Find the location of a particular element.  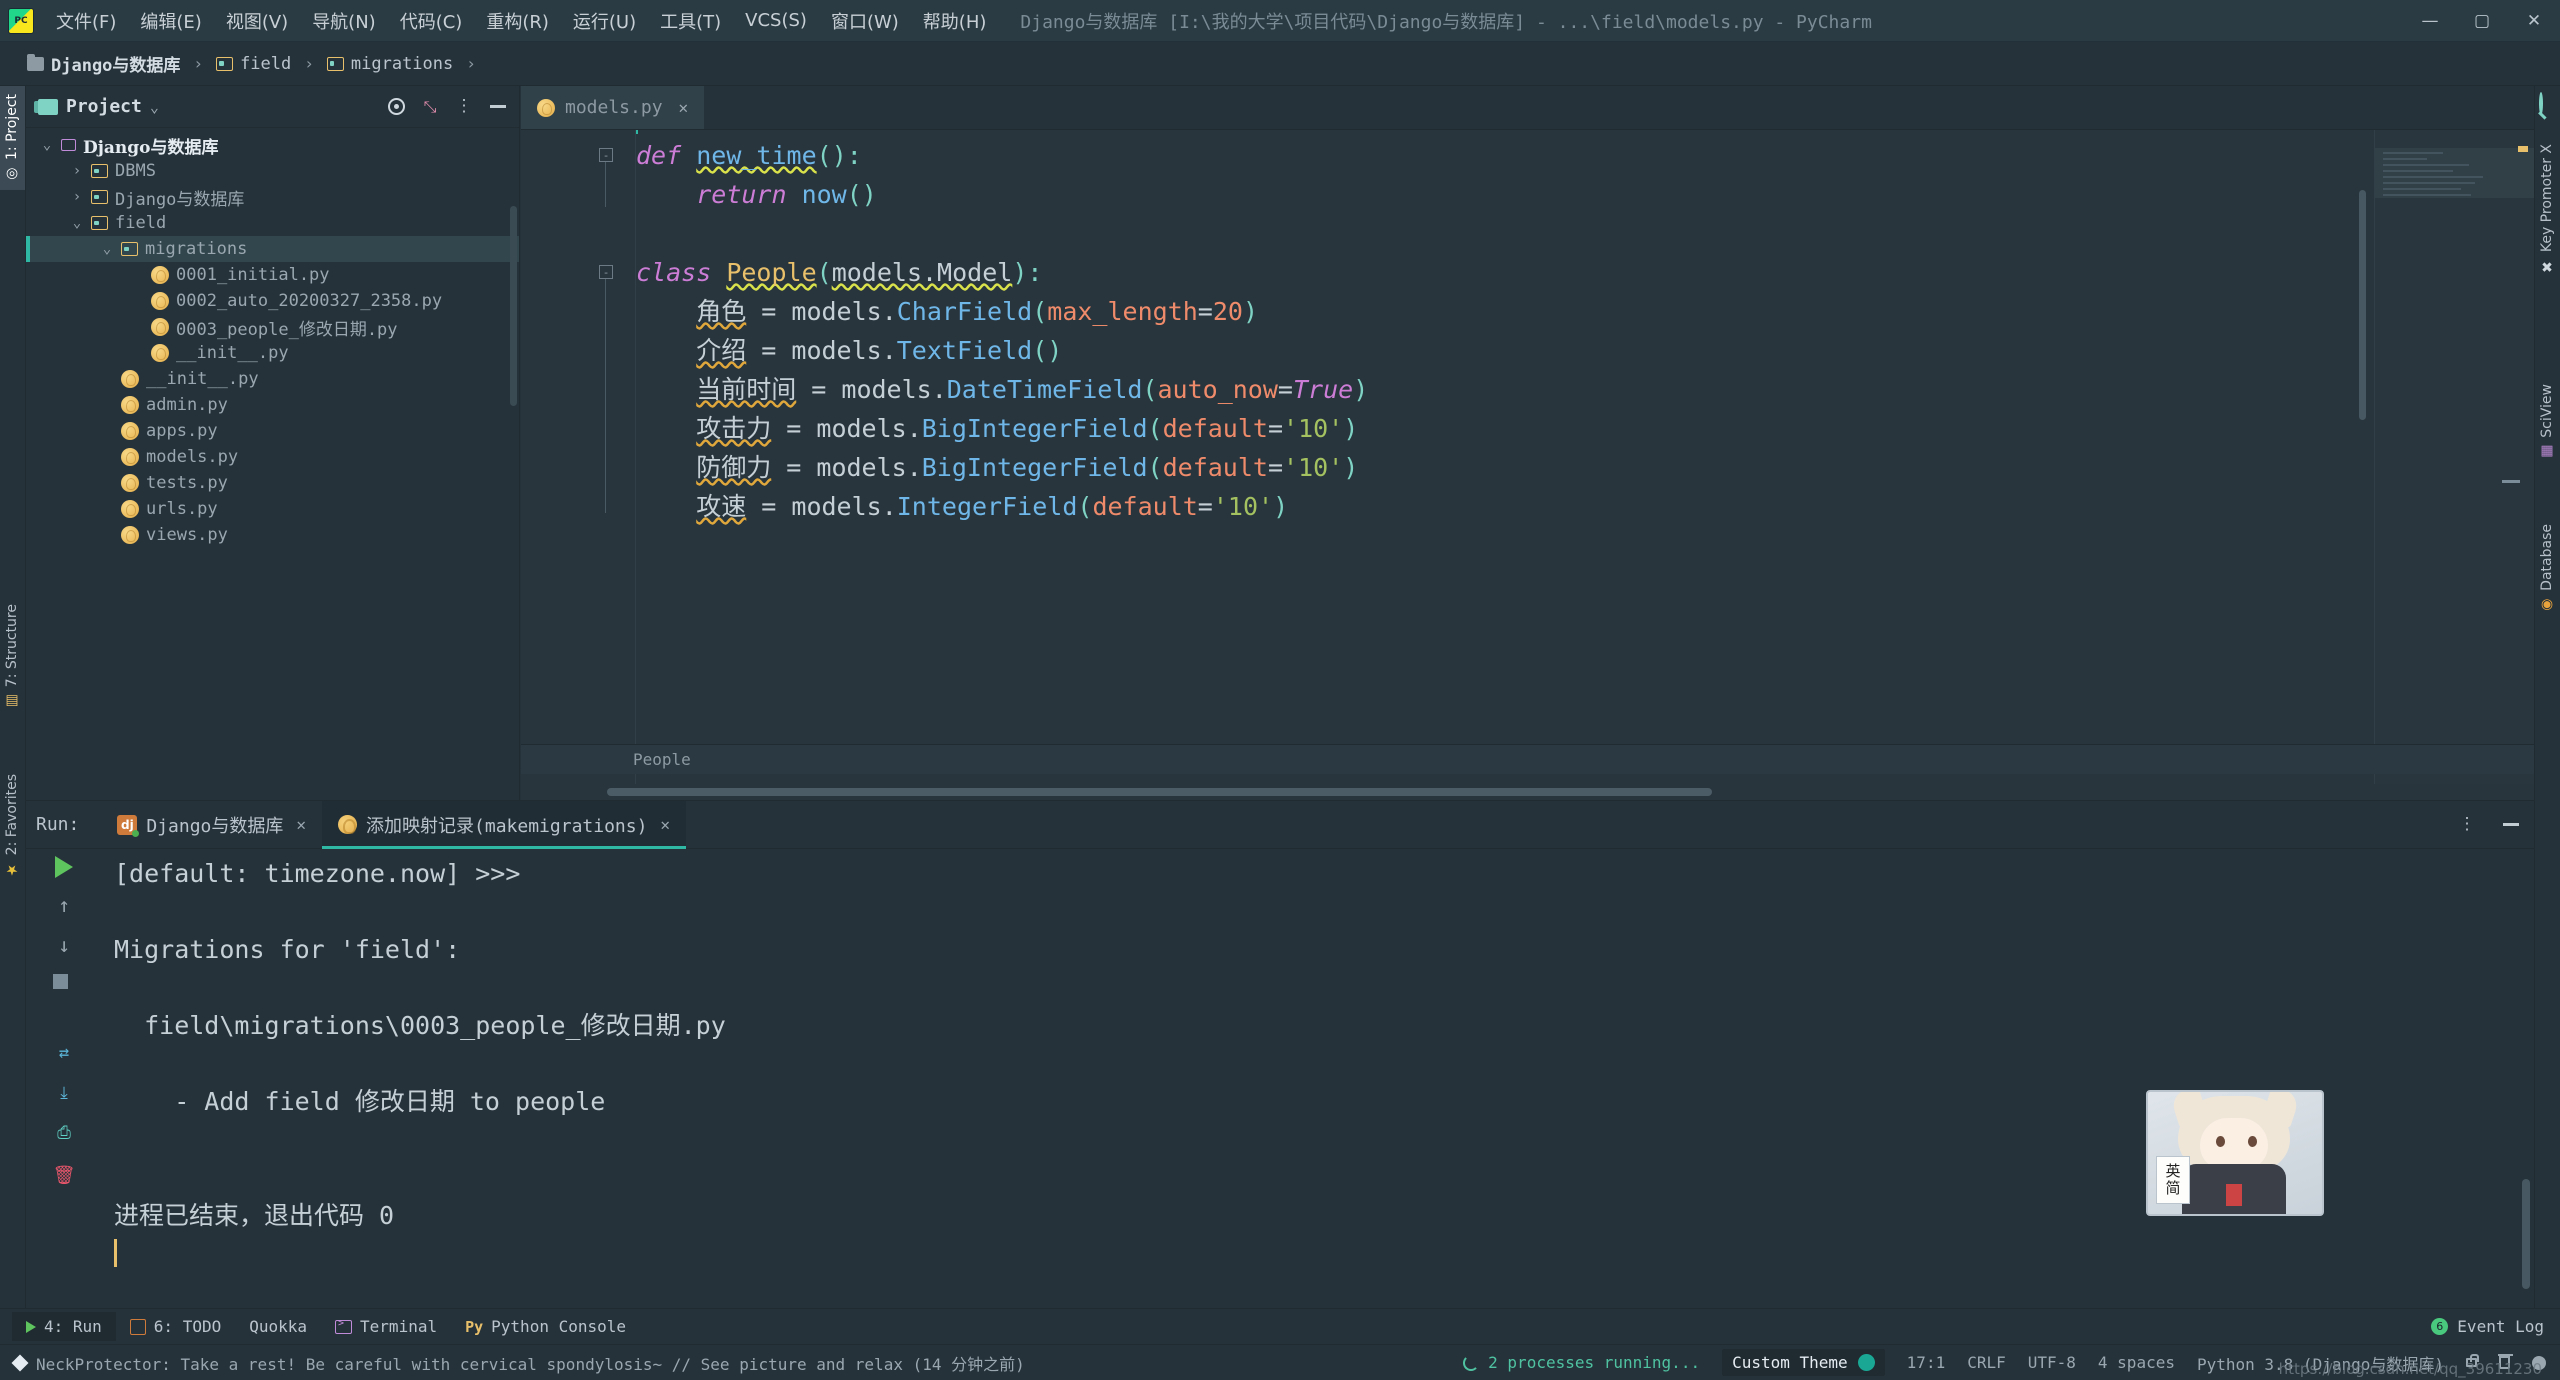

run-tab-django: dj Django与数据库 ✕ is located at coordinates (211, 825).